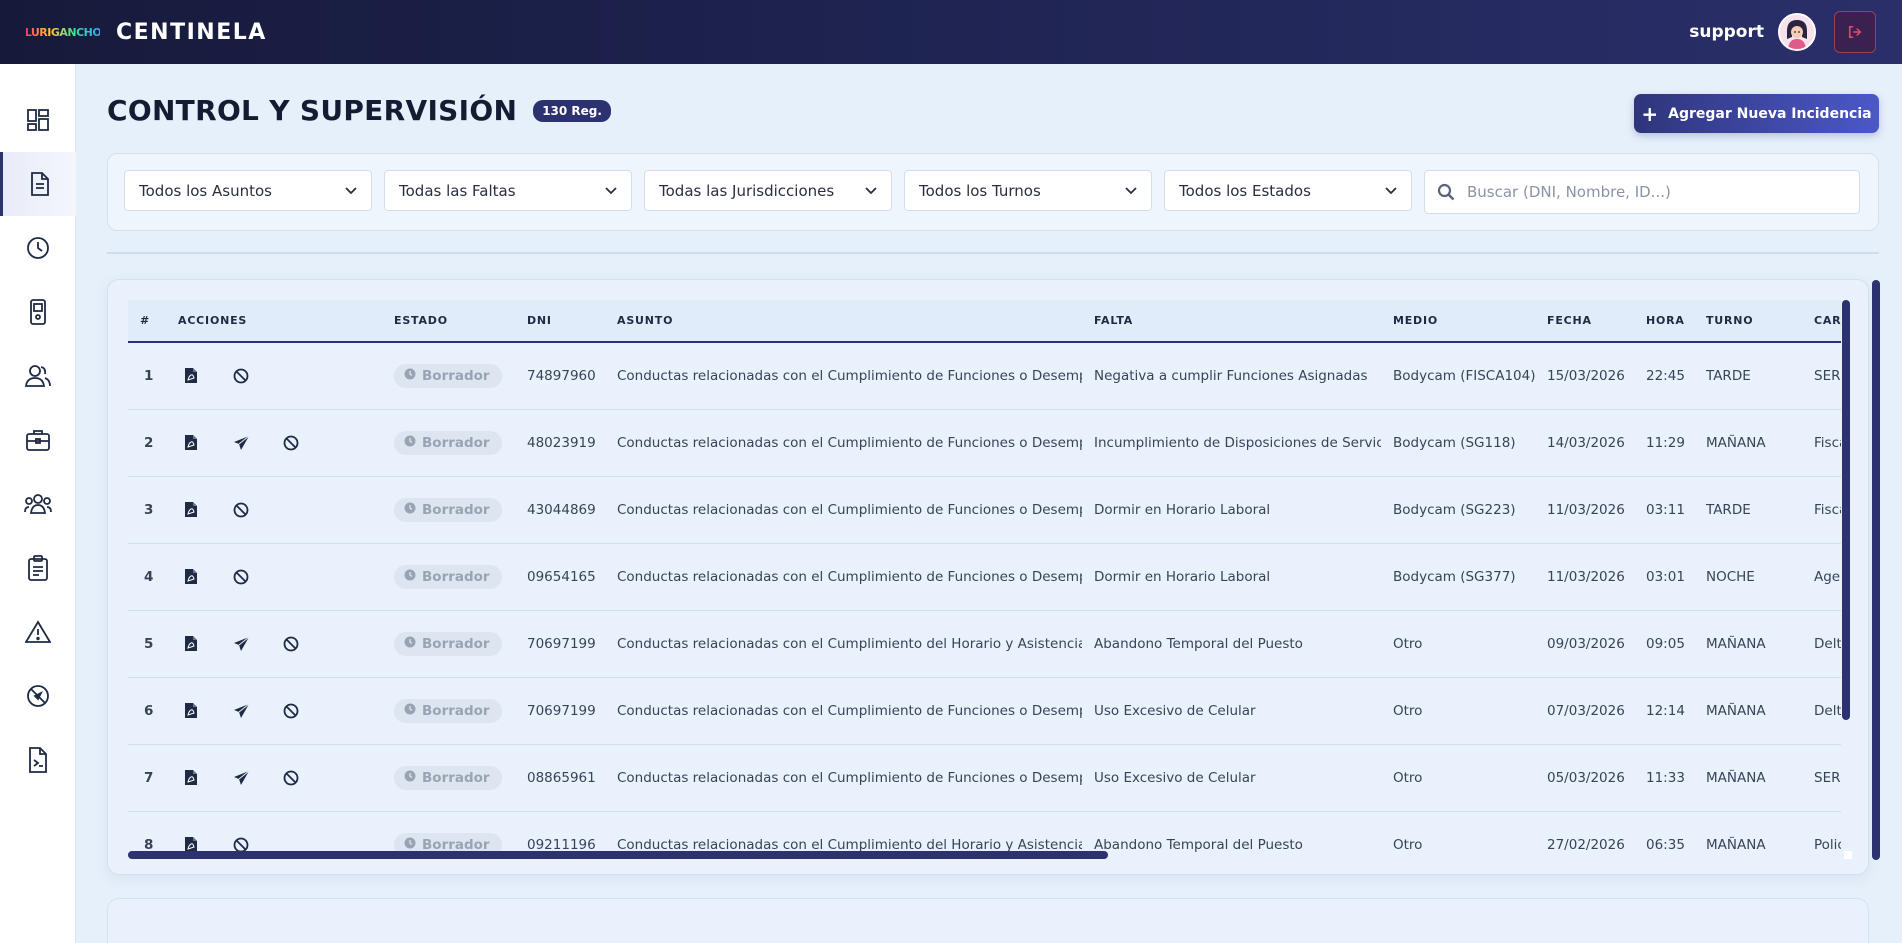  I want to click on filter-turnos-select: Todos los Turnos, so click(1028, 190).